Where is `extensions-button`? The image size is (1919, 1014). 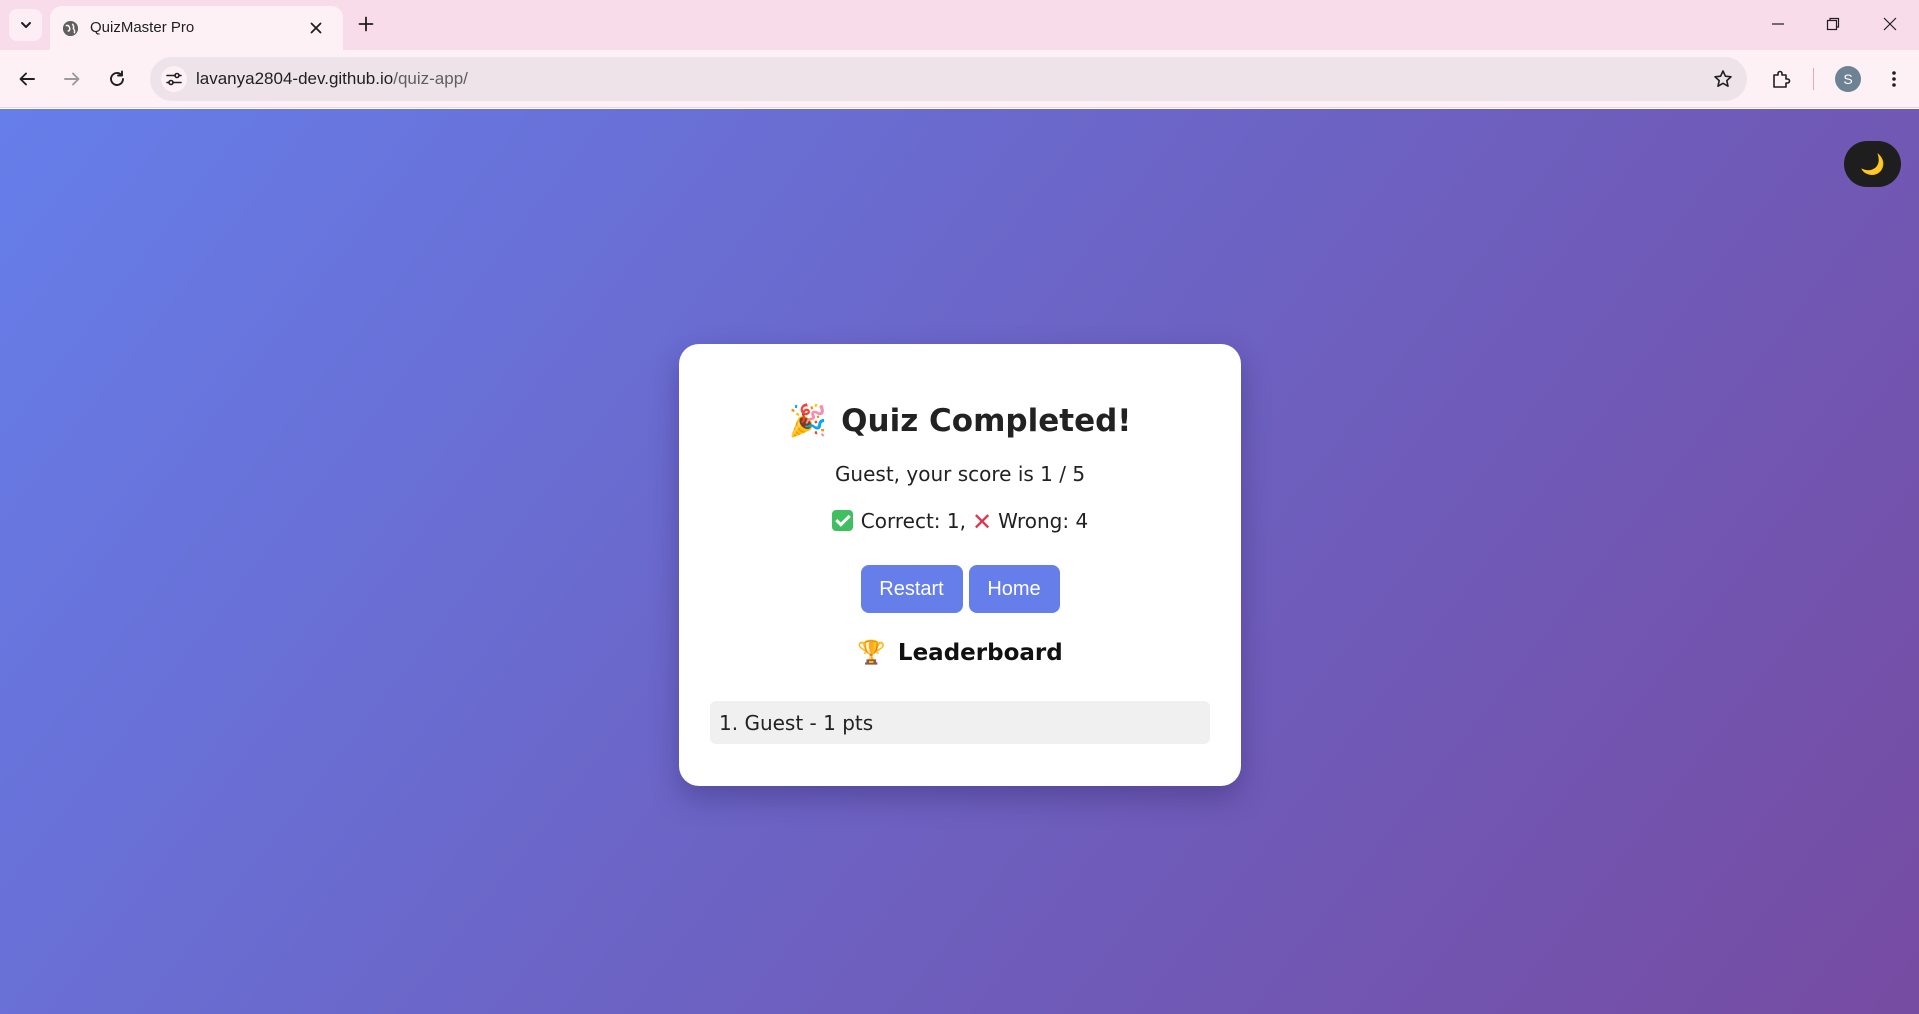
extensions-button is located at coordinates (1781, 79).